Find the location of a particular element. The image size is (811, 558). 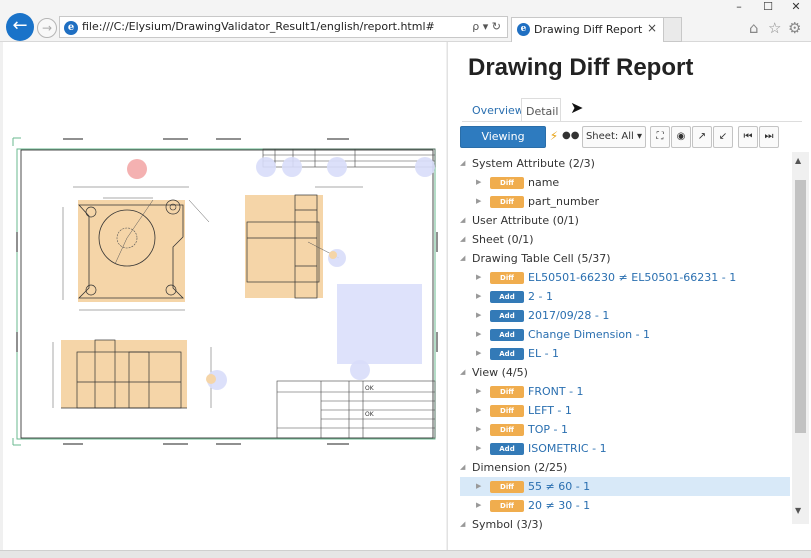

mouse-cursor-icon: ➤ is located at coordinates (577, 107).